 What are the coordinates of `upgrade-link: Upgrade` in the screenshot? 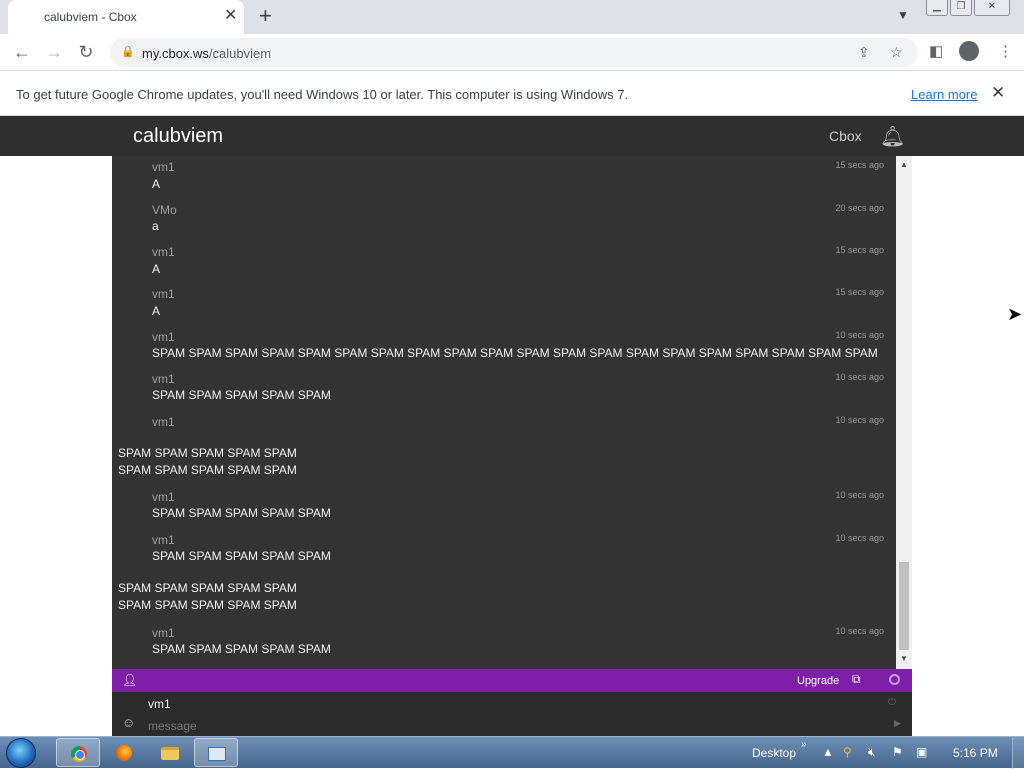 It's located at (818, 681).